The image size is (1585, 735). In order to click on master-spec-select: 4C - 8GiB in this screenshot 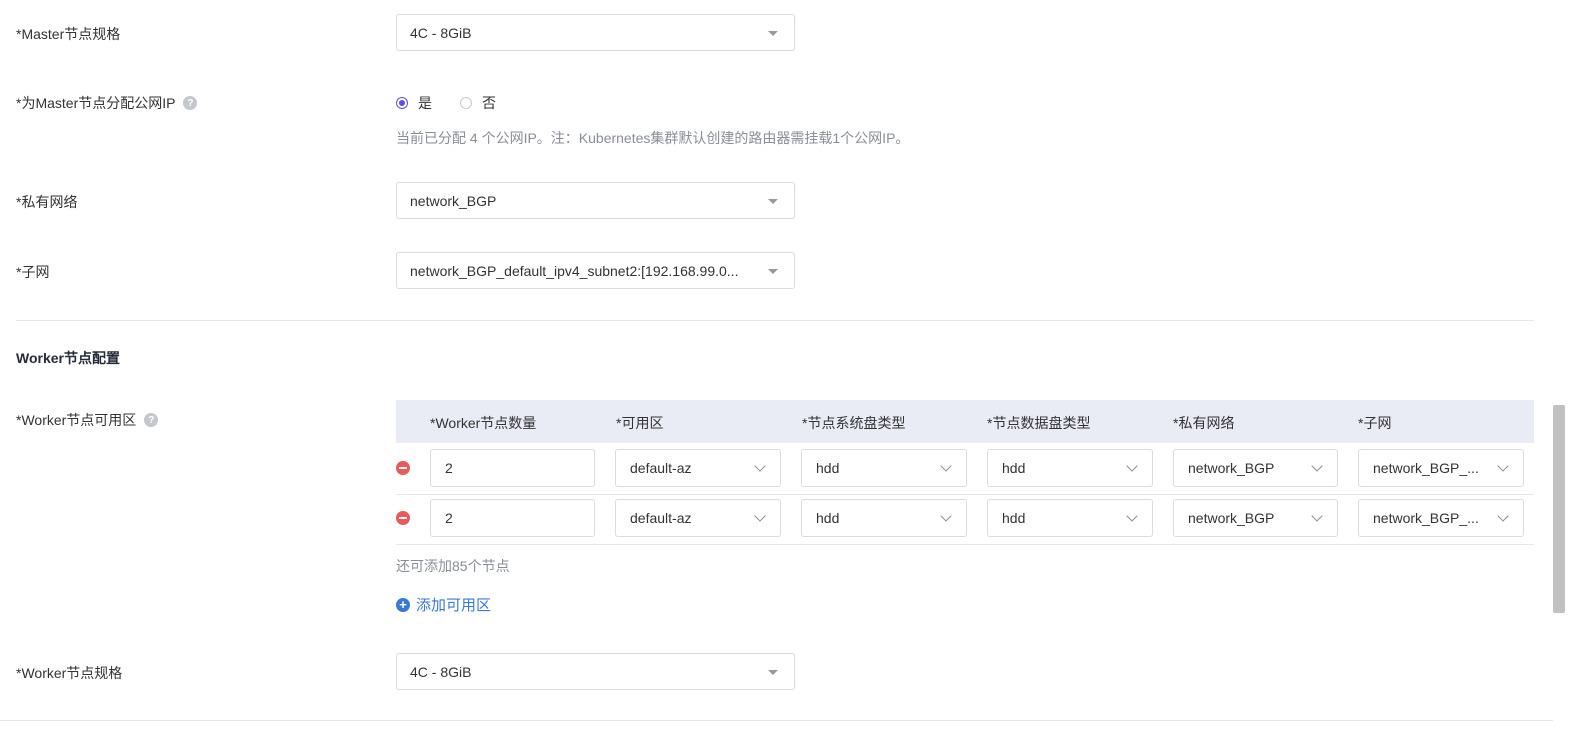, I will do `click(595, 32)`.